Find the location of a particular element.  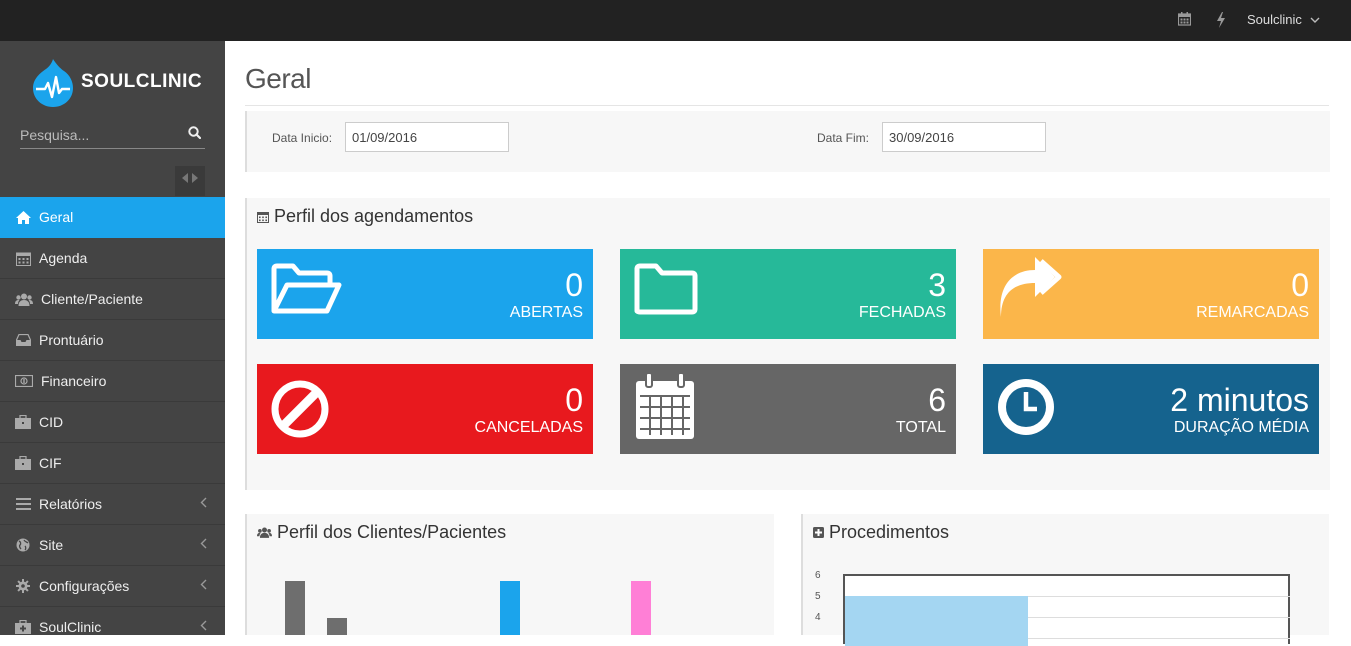

tile-value: 6 is located at coordinates (937, 400).